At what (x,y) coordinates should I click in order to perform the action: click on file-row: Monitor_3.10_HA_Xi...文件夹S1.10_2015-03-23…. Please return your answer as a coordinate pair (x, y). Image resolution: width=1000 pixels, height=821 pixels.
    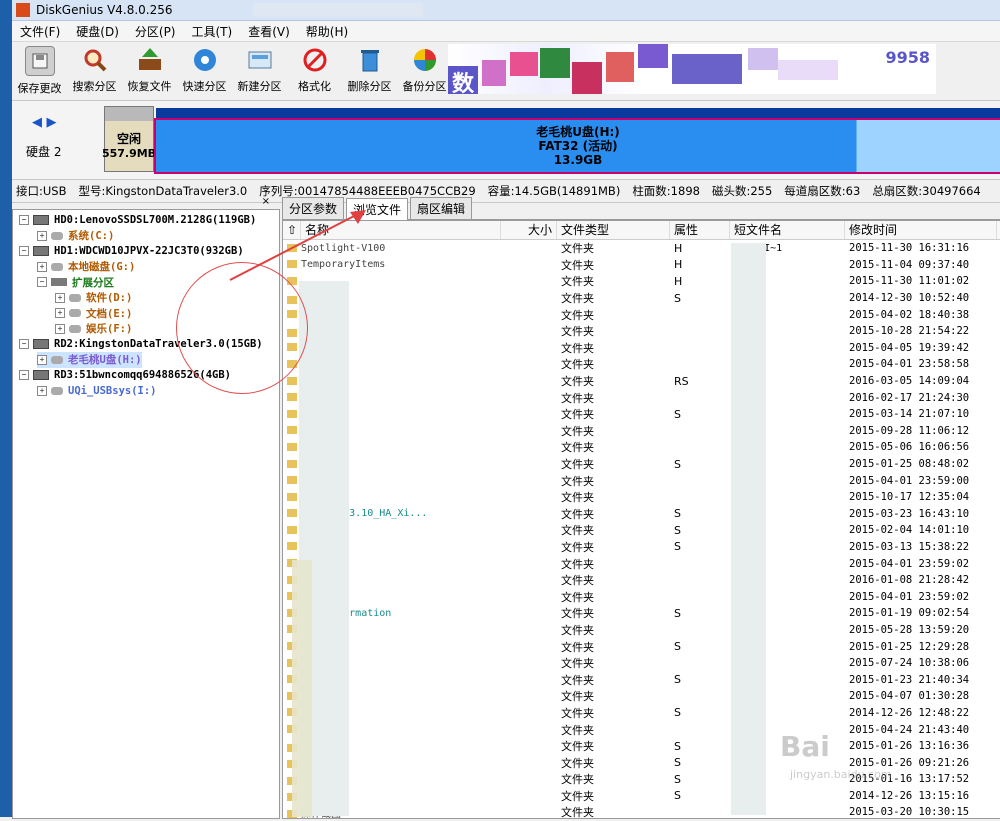
    Looking at the image, I should click on (641, 514).